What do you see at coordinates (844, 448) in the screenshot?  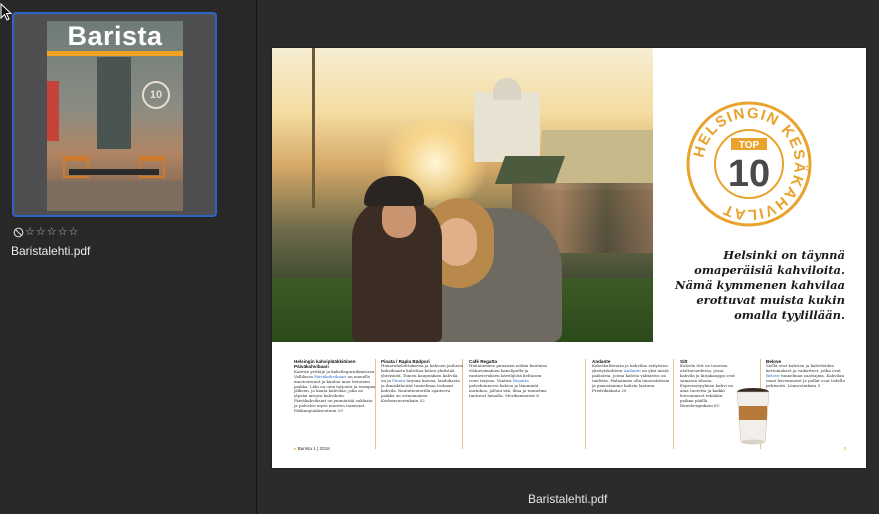 I see `page-number: 3` at bounding box center [844, 448].